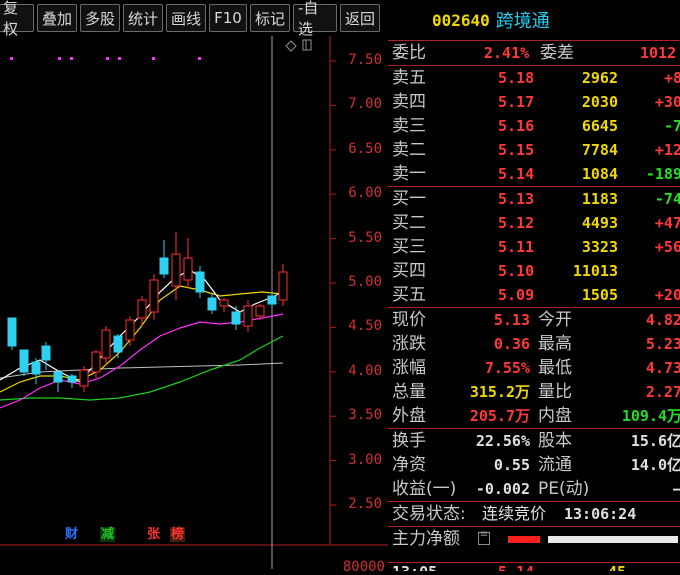 This screenshot has height=575, width=680. Describe the element at coordinates (507, 368) in the screenshot. I see `quote-value: 7.55%` at that location.